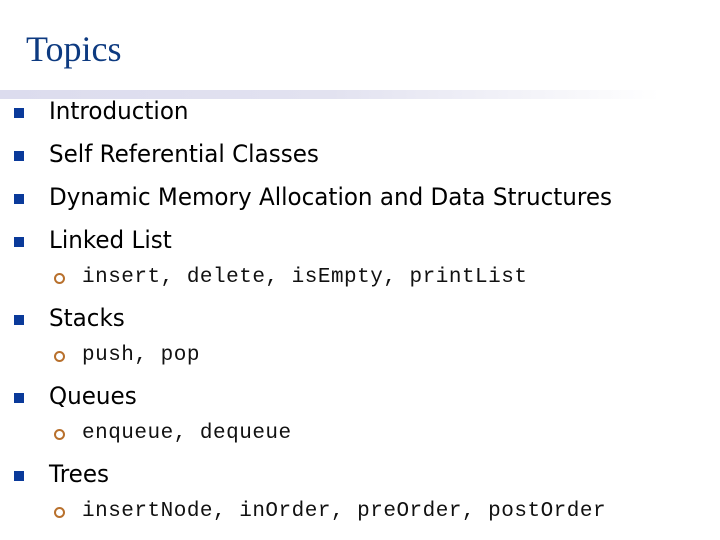 This screenshot has height=540, width=720. I want to click on topic-label: Stacks, so click(87, 318).